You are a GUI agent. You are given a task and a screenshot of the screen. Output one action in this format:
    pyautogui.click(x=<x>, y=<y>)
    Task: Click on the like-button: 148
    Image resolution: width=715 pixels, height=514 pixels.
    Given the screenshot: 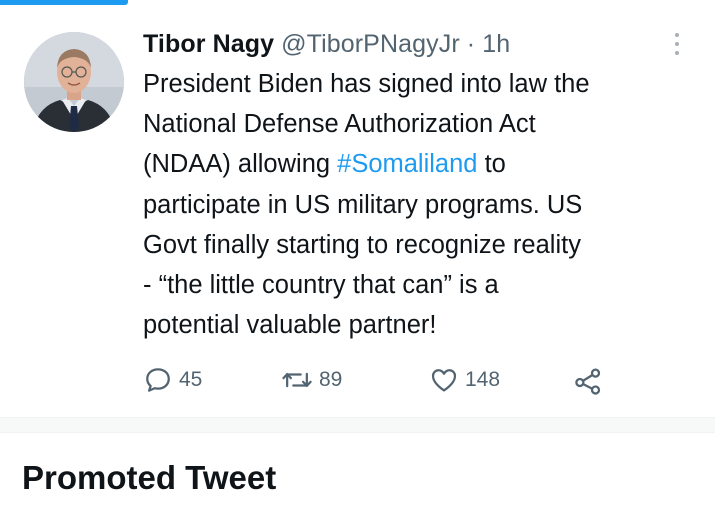 What is the action you would take?
    pyautogui.click(x=464, y=380)
    